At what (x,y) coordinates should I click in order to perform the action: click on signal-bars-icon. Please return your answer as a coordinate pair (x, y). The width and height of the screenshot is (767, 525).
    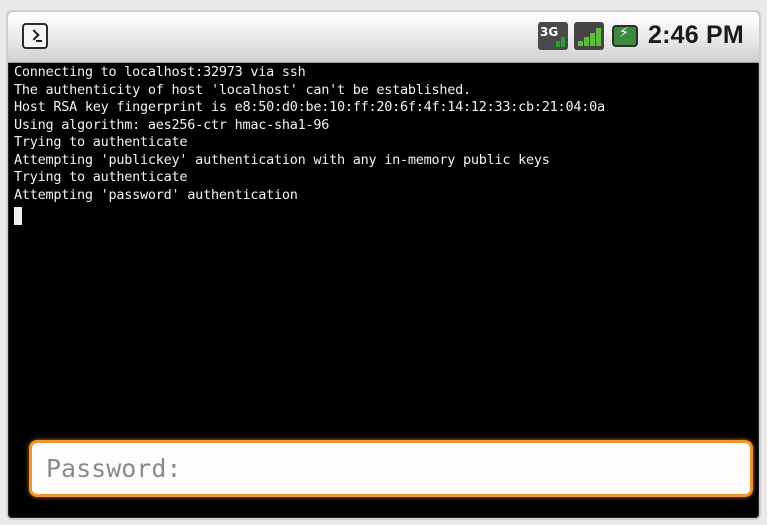
    Looking at the image, I should click on (589, 36).